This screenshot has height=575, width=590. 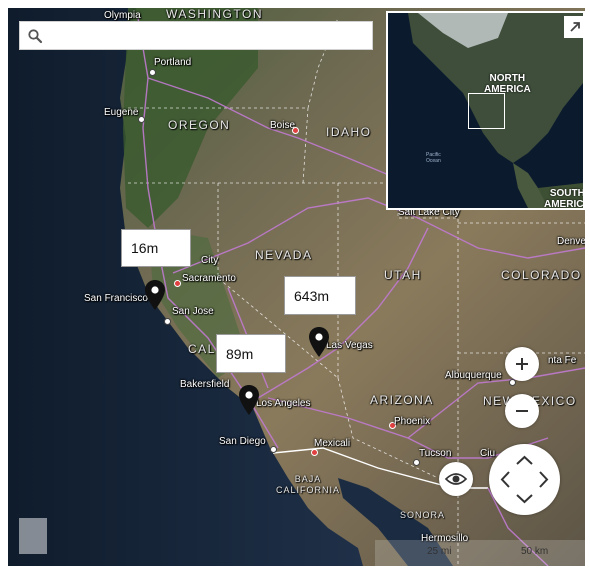 I want to click on state-label-idaho: IDAHO, so click(x=349, y=132).